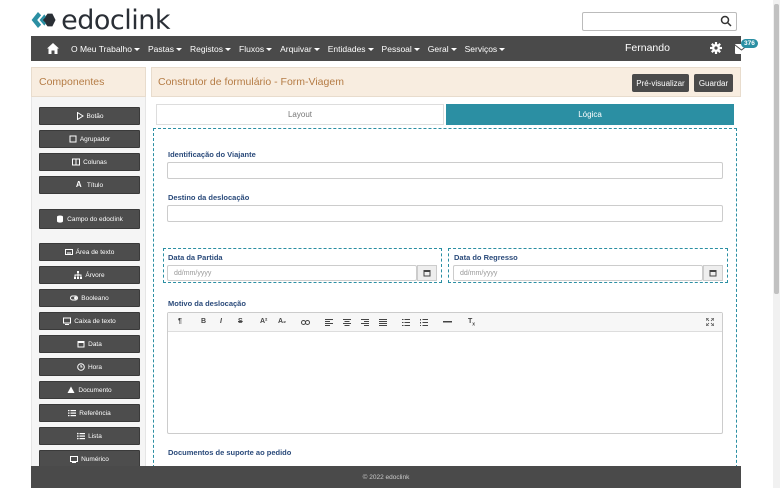 The image size is (780, 488). I want to click on departure-date-input: dd/mm/yyyy, so click(292, 273).